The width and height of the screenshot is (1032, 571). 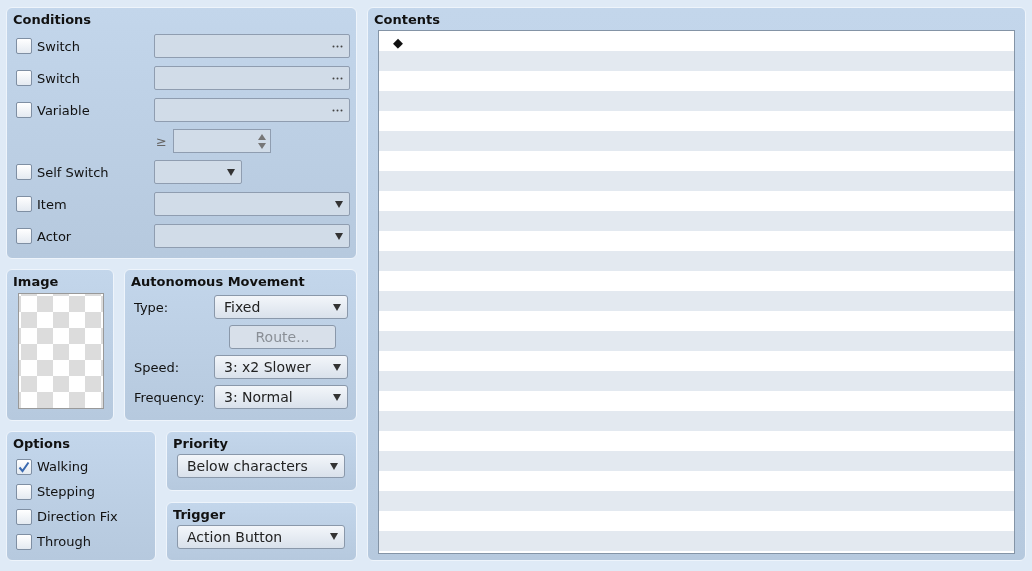 What do you see at coordinates (281, 397) in the screenshot?
I see `dropdown: 3: Normal` at bounding box center [281, 397].